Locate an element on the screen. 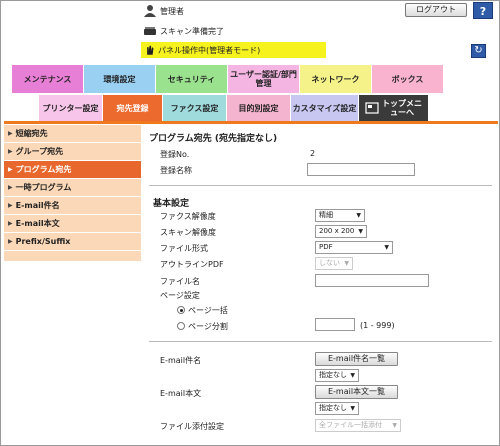  sidebar-item: ▶ プログラム宛先 is located at coordinates (72, 170).